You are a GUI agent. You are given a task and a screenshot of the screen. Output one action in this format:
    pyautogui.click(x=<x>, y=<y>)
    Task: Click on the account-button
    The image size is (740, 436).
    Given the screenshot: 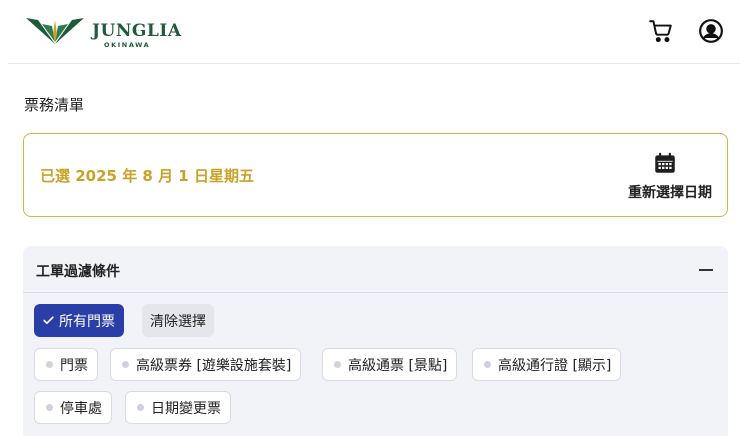 What is the action you would take?
    pyautogui.click(x=711, y=31)
    